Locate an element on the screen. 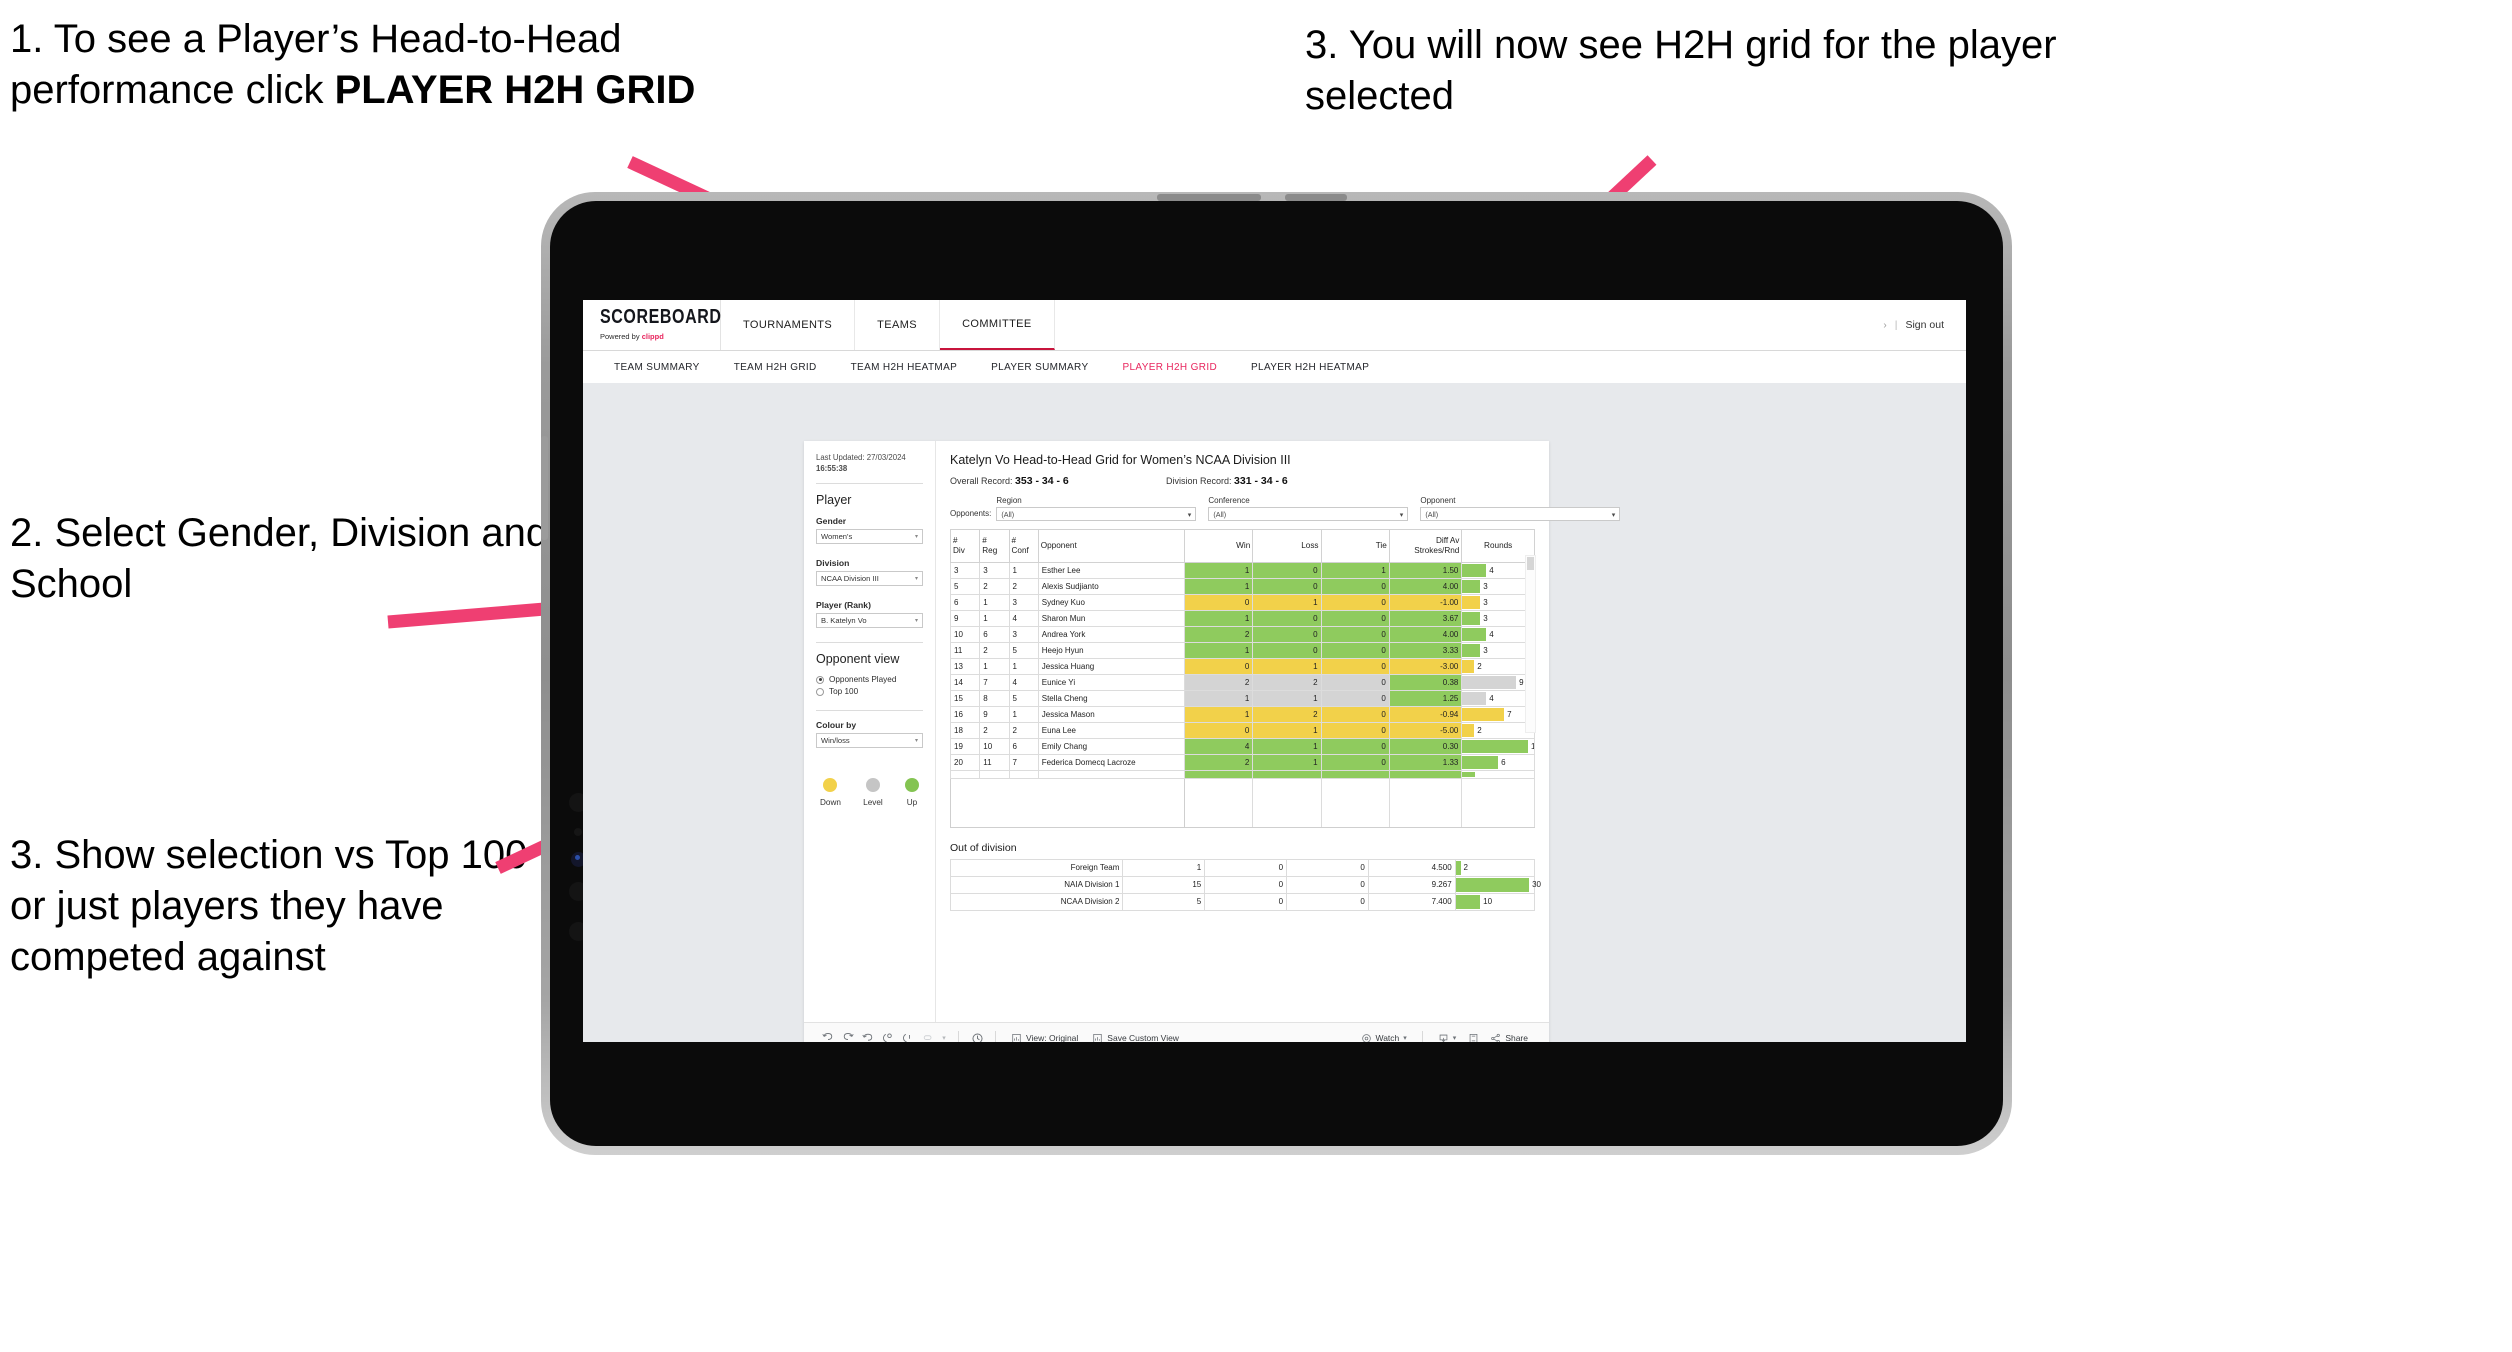 Image resolution: width=2512 pixels, height=1352 pixels. table-row: 14 7 4 Eunice Yi 2 2 0 0.38 9 is located at coordinates (1242, 682).